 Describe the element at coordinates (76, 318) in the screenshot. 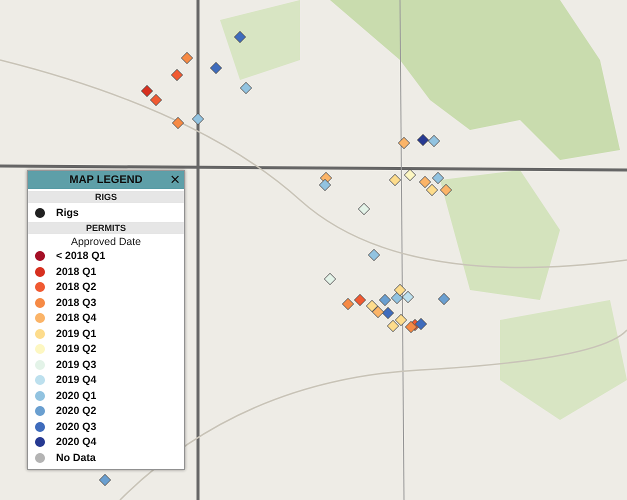

I see `legend-label: 2018 Q4` at that location.